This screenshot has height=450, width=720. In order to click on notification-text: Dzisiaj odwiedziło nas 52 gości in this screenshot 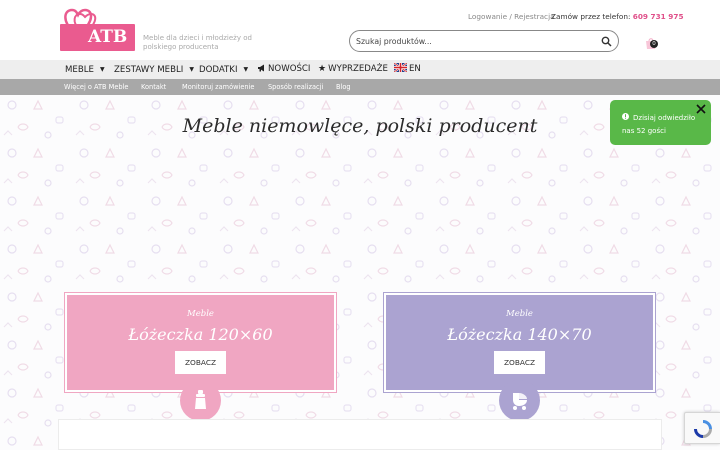, I will do `click(659, 124)`.